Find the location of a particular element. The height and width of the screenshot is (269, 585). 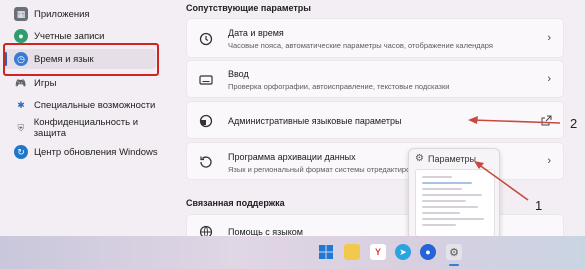

shield-icon: ⛨ is located at coordinates (21, 127).